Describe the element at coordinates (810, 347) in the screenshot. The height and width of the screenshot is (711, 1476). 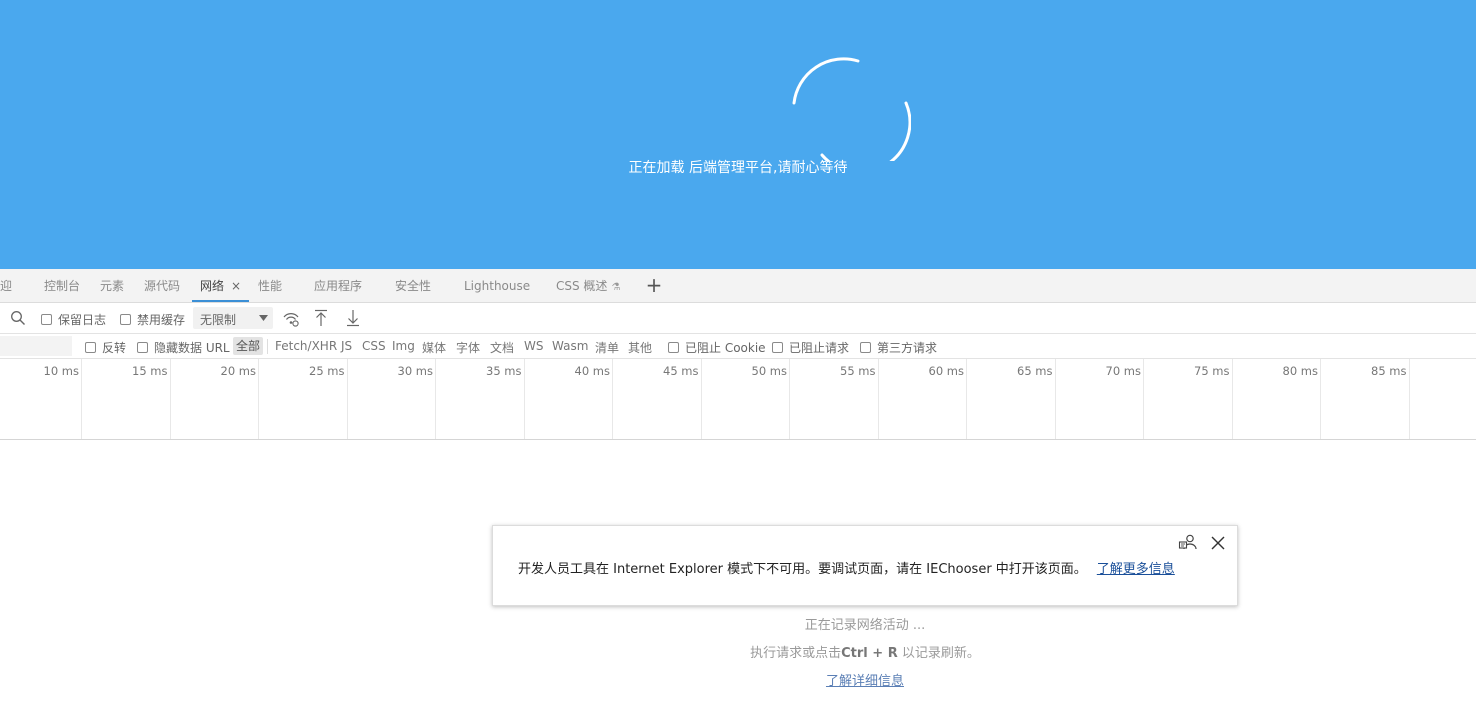
I see `blocked-requests-checkbox: 已阻止请求` at that location.